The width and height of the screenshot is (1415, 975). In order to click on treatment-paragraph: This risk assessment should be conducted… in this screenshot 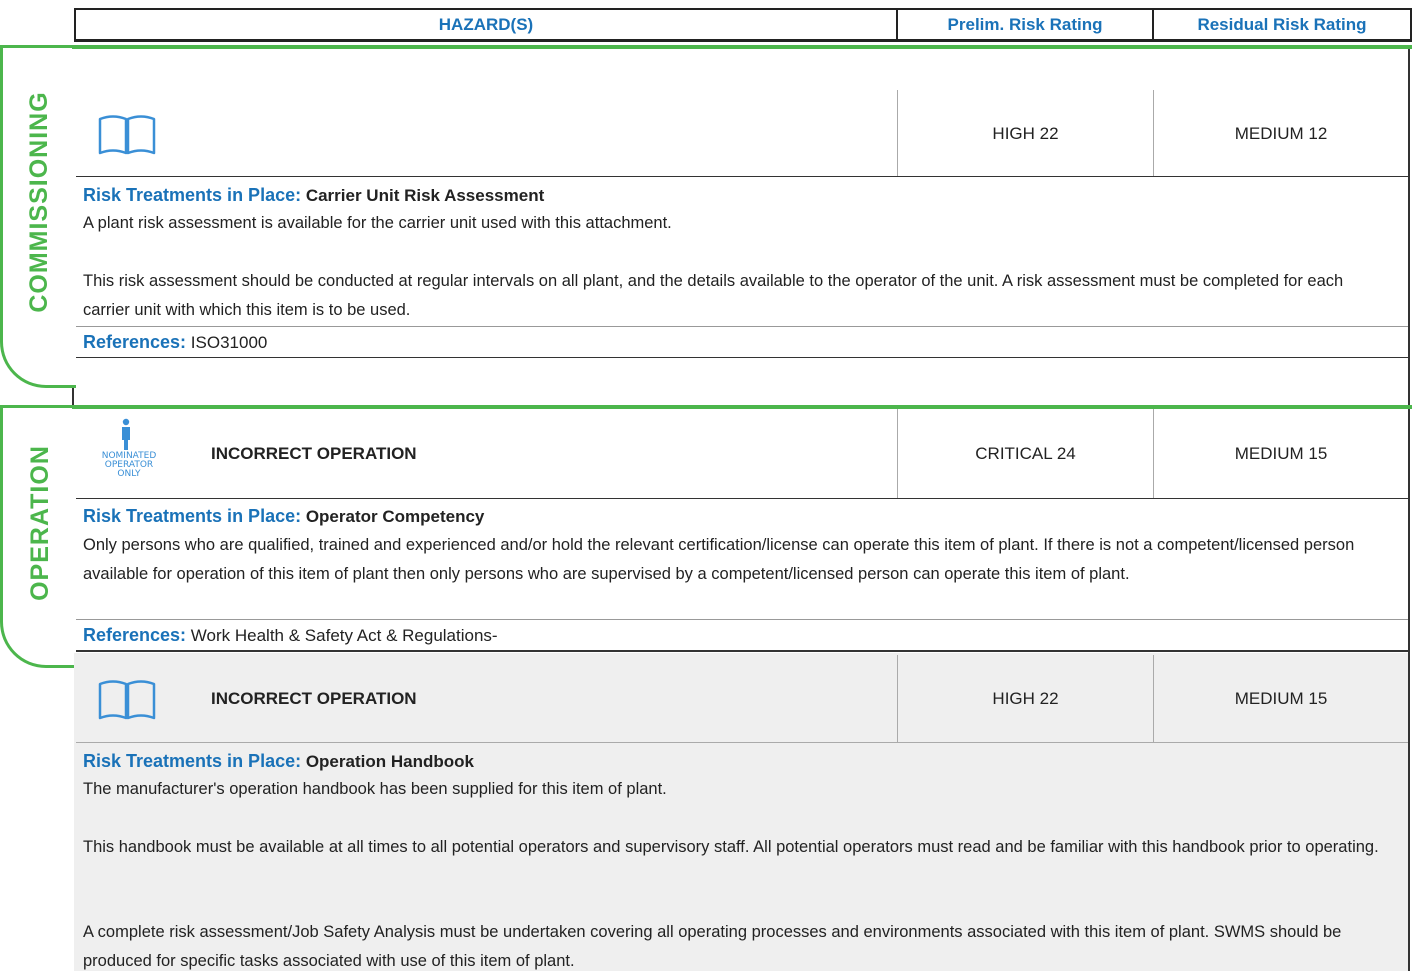, I will do `click(713, 295)`.